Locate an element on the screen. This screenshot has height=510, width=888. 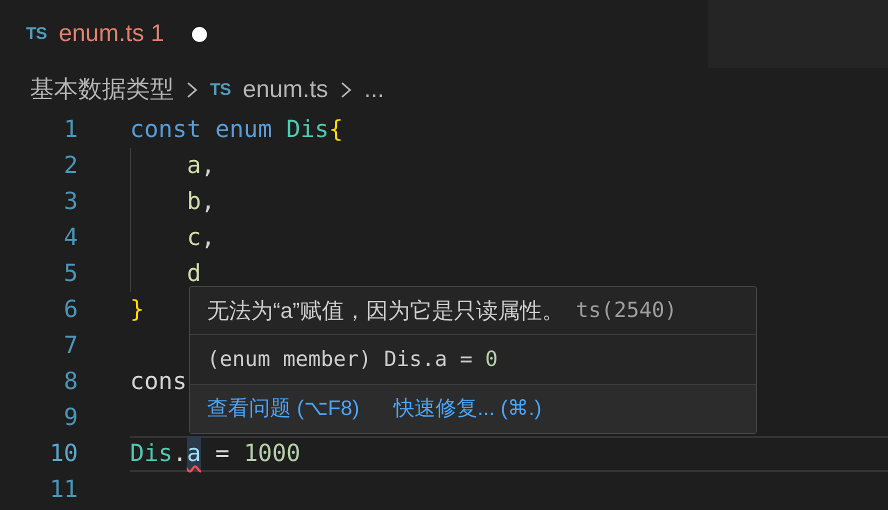
code-token: { is located at coordinates (336, 130).